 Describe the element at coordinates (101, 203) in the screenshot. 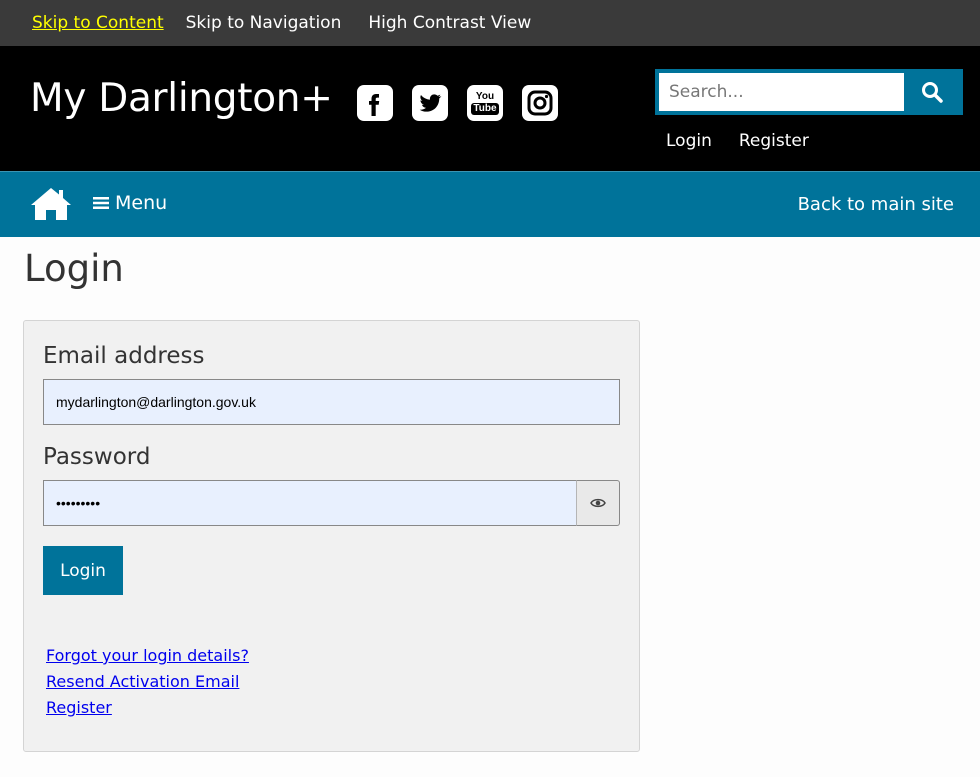

I see `hamburger-icon` at that location.